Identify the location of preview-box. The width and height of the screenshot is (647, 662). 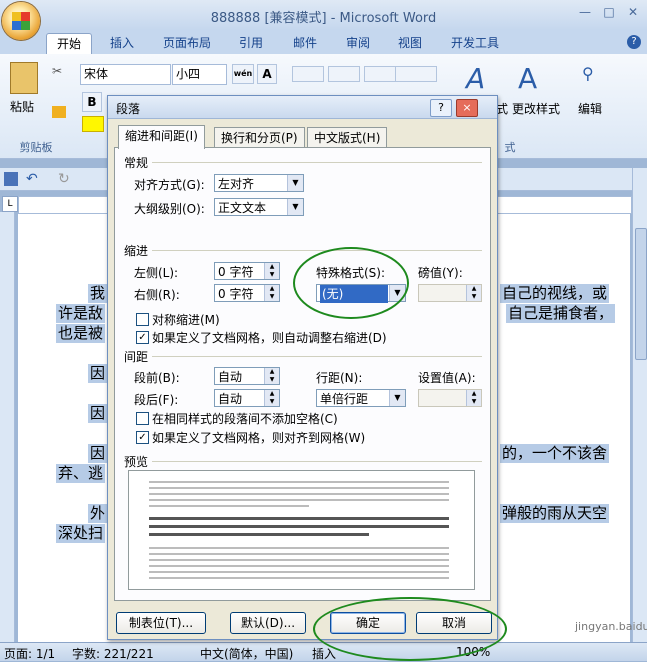
(301, 530).